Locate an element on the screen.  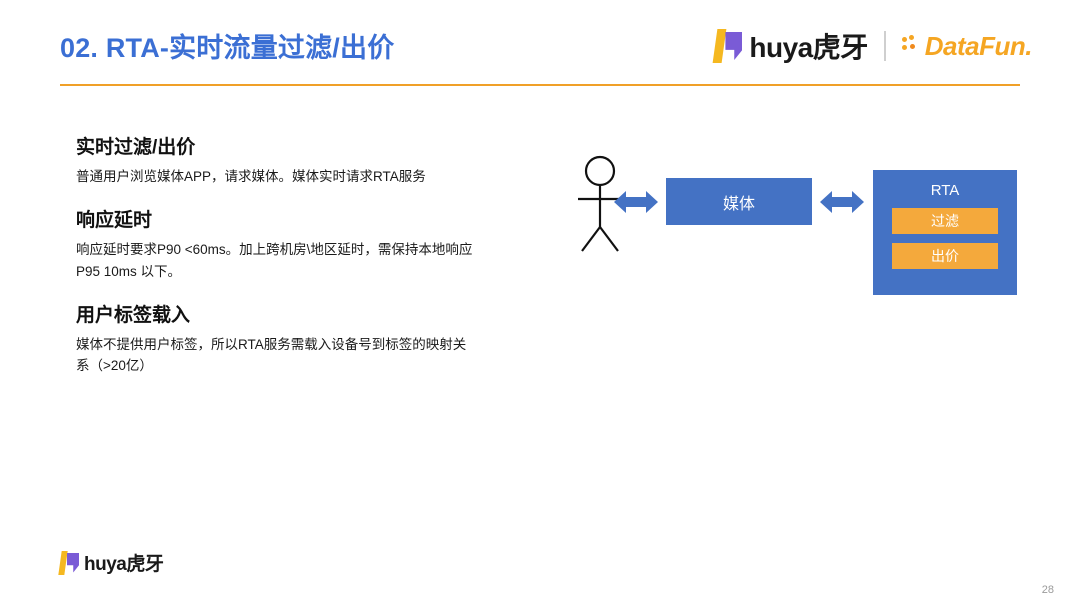
media-node: 媒体 is located at coordinates (739, 201).